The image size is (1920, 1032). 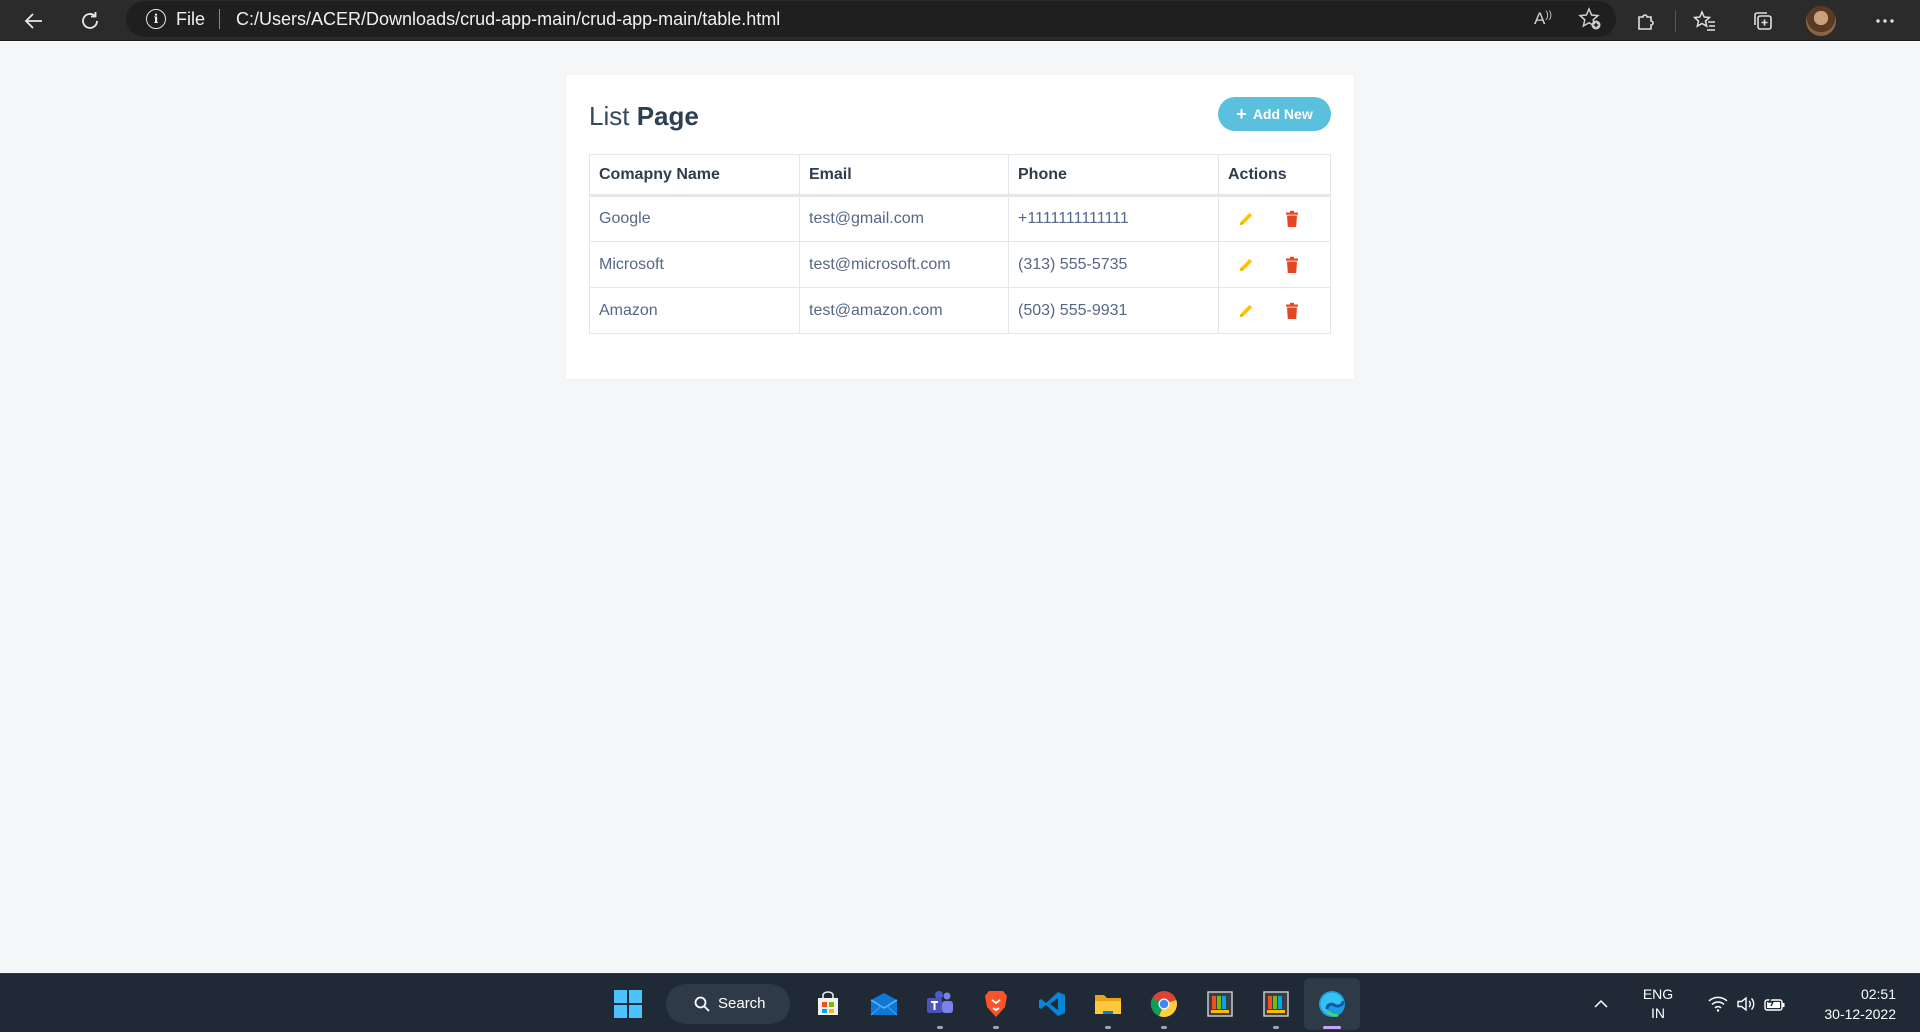 I want to click on vscode-icon, so click(x=1052, y=1003).